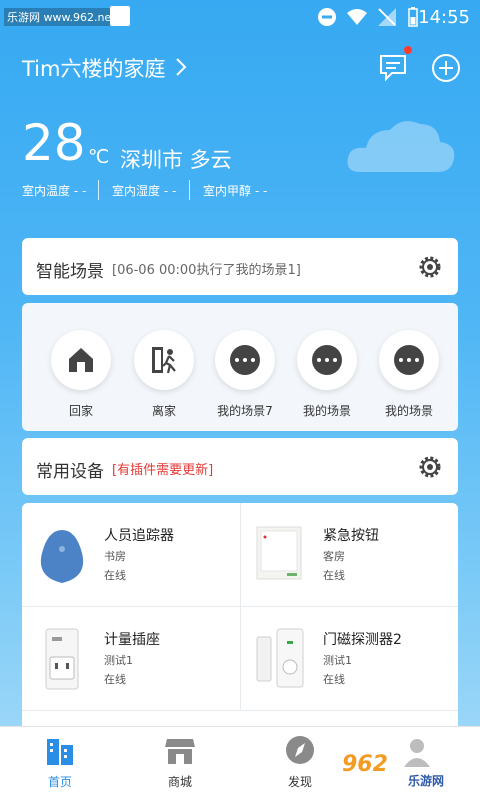  I want to click on device-card: 紧急按钮 客房 在线, so click(349, 554).